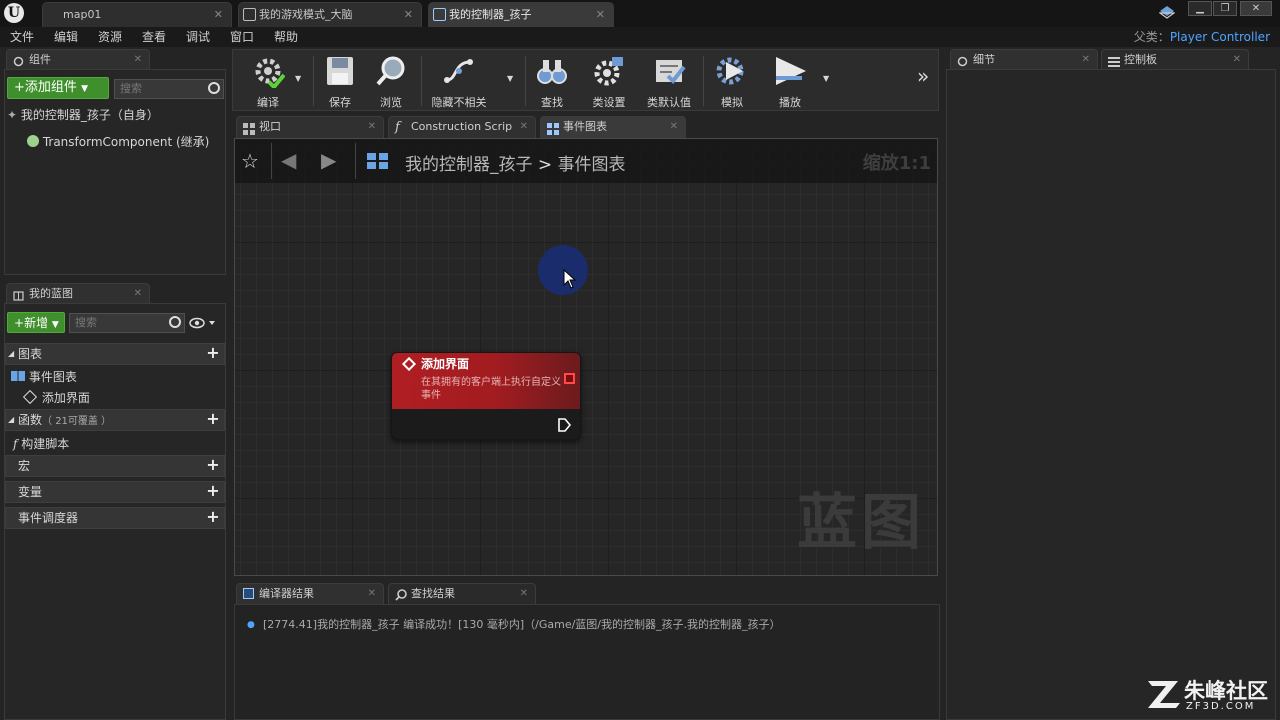 Image resolution: width=1280 pixels, height=720 pixels. I want to click on save-label: 保存, so click(340, 102).